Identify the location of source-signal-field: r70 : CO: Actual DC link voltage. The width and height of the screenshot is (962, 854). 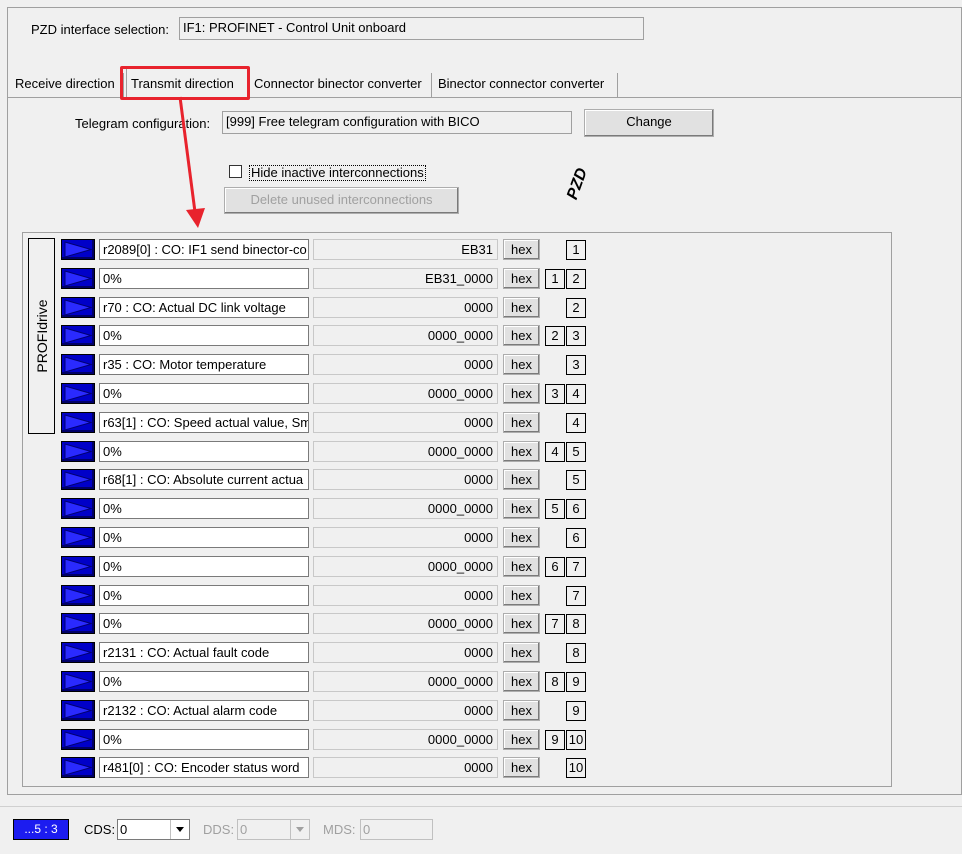
(204, 307).